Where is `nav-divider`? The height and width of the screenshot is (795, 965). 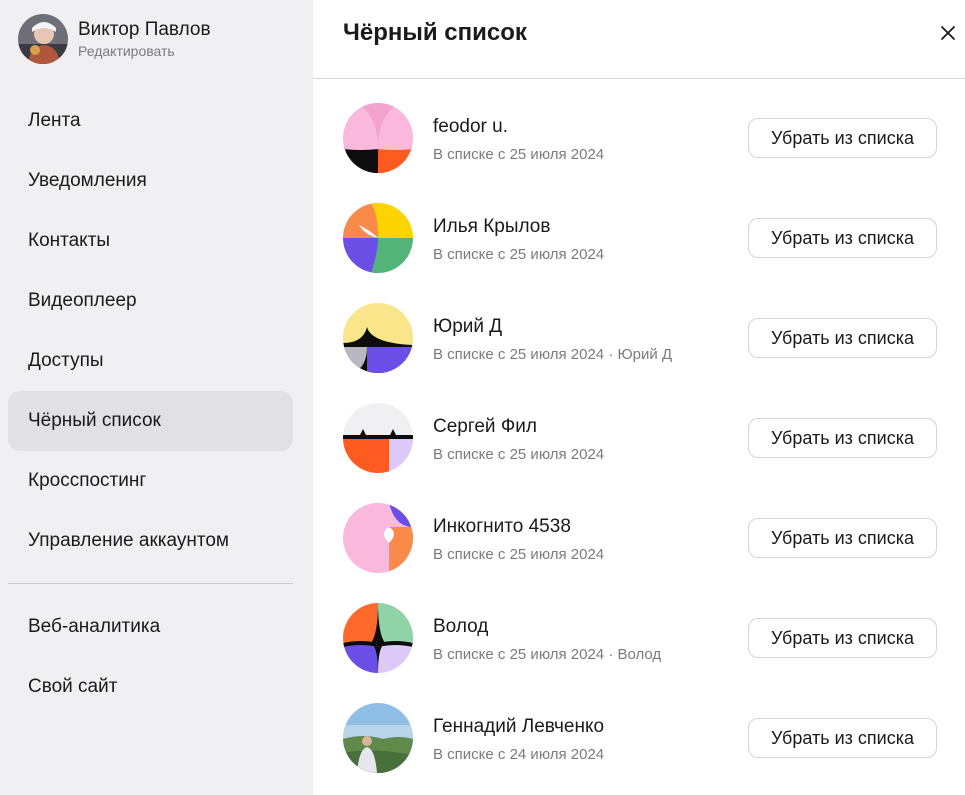
nav-divider is located at coordinates (150, 583).